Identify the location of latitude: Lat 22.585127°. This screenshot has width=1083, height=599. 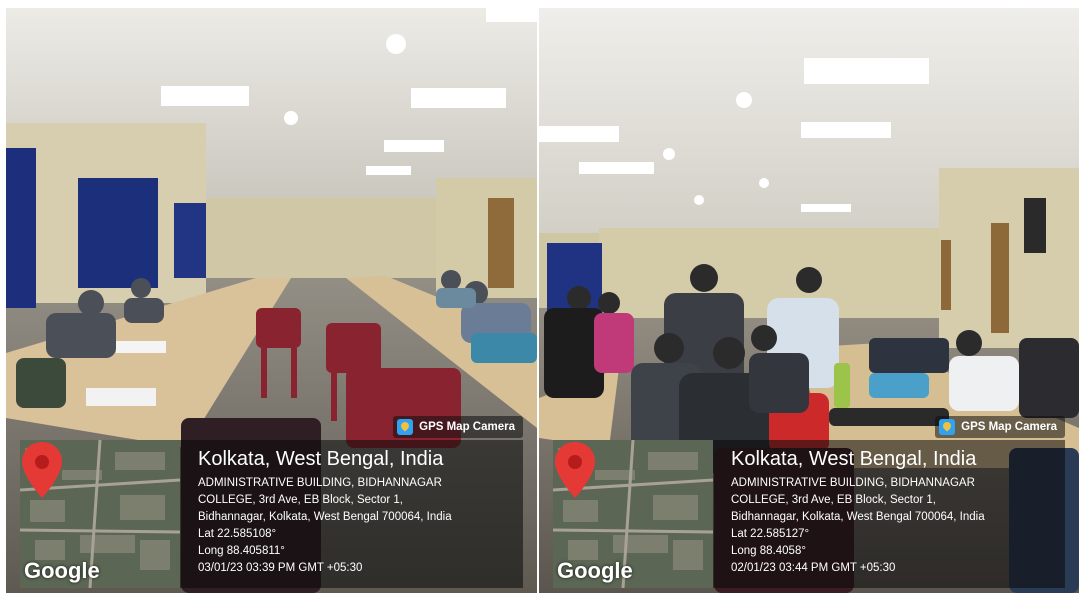
(770, 534).